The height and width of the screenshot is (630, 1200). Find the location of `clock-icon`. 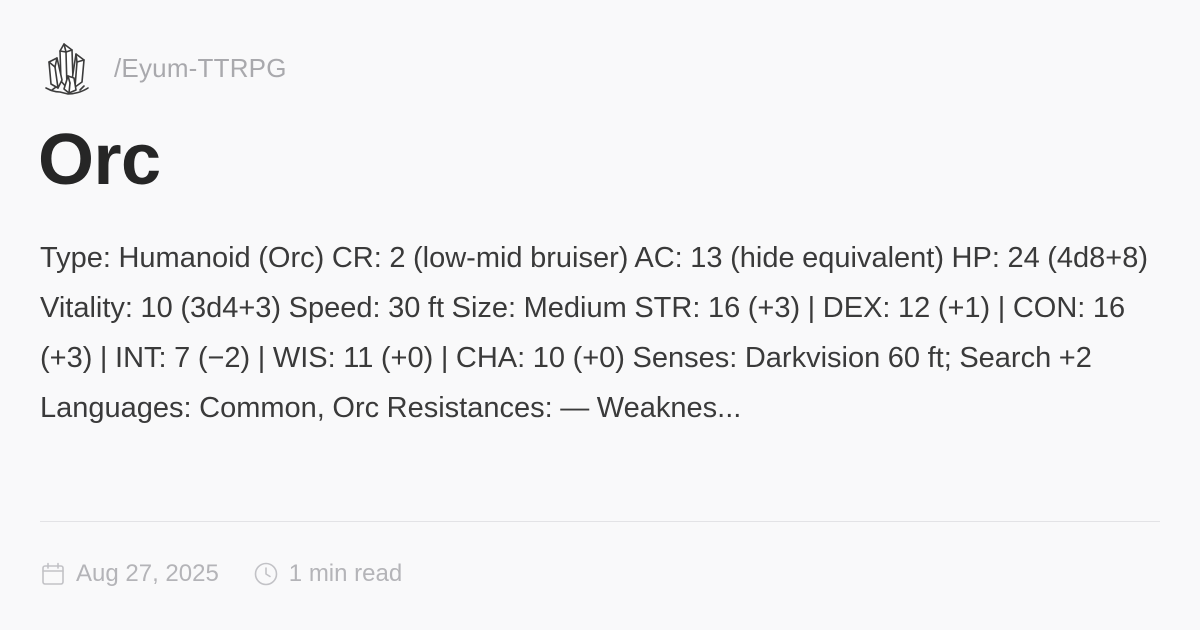

clock-icon is located at coordinates (266, 574).